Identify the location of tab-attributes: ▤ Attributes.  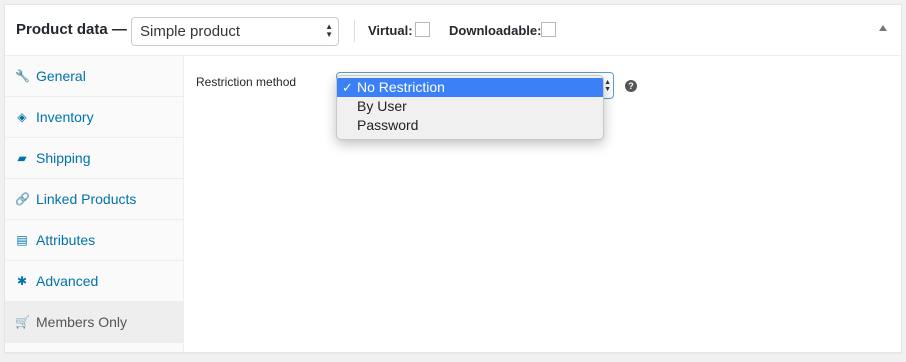
(94, 240).